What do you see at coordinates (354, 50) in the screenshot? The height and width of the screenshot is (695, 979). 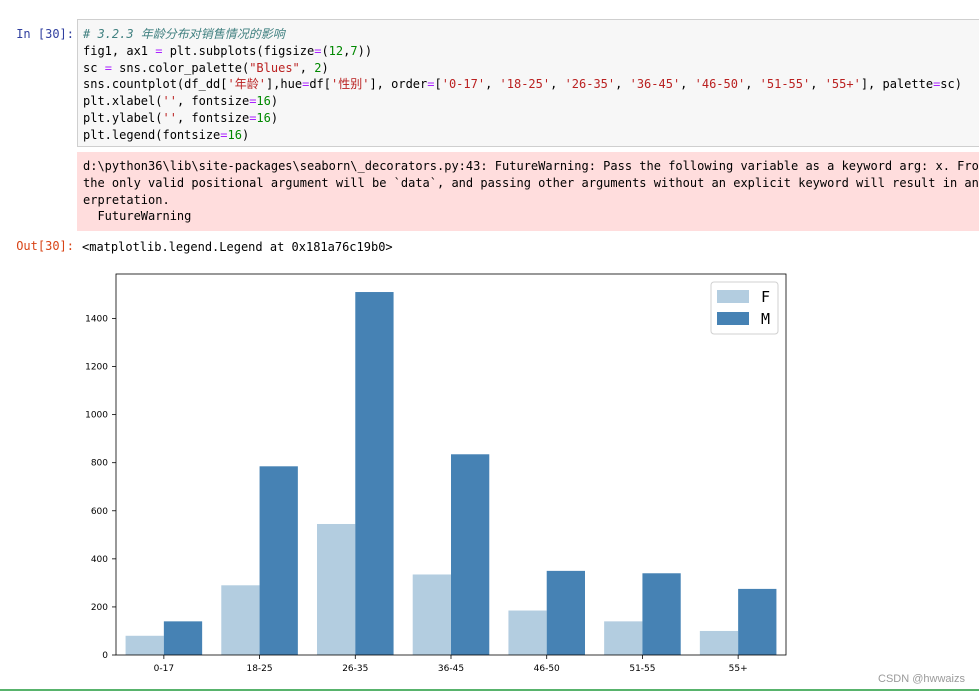 I see `code-token: 7` at bounding box center [354, 50].